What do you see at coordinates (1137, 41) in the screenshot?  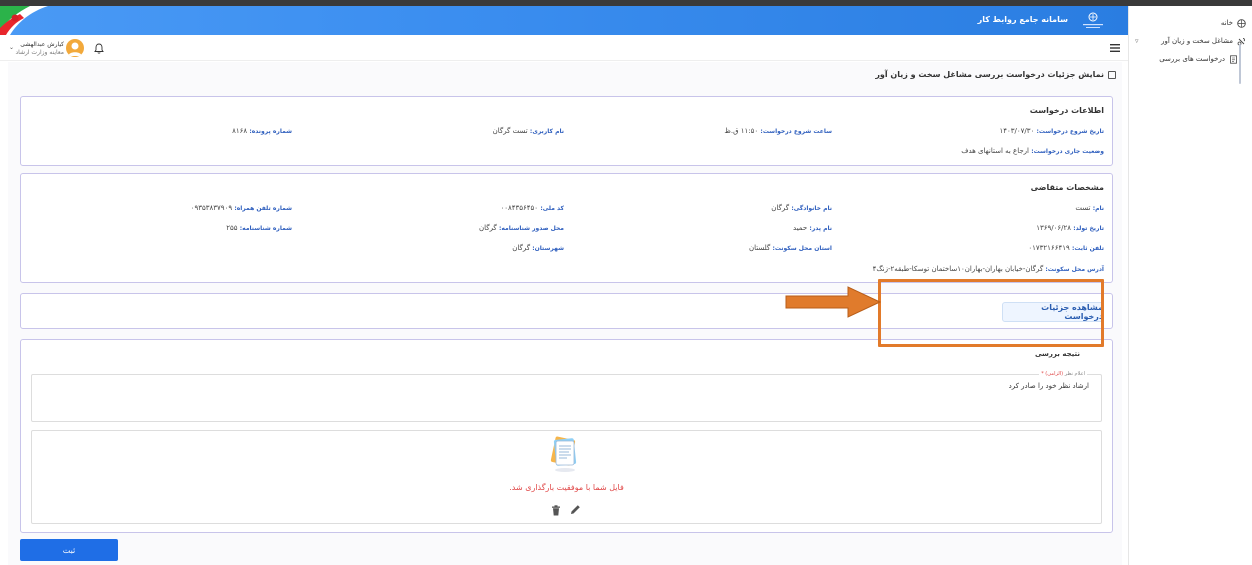 I see `chevron-down-icon: ▿` at bounding box center [1137, 41].